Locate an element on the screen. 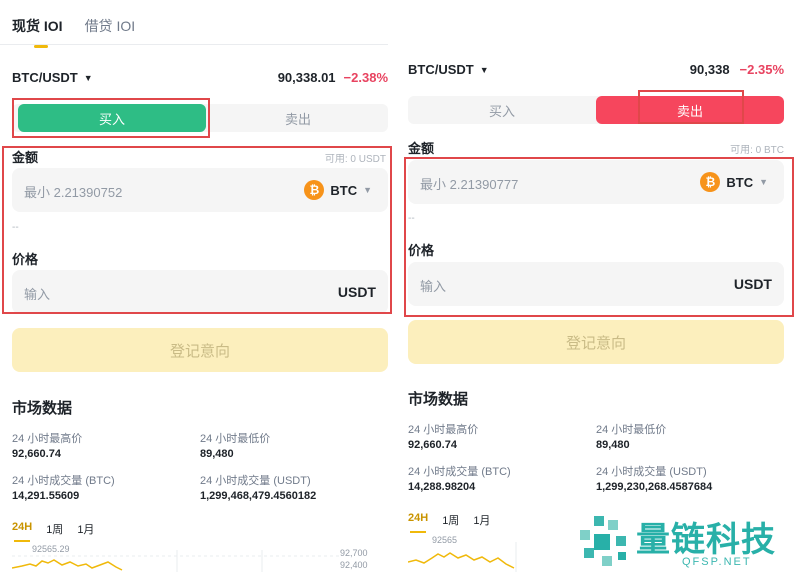 This screenshot has height=572, width=800. last-price: 90,338.01 is located at coordinates (306, 77).